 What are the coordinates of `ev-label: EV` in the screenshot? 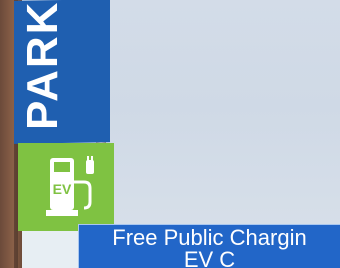 It's located at (62, 189).